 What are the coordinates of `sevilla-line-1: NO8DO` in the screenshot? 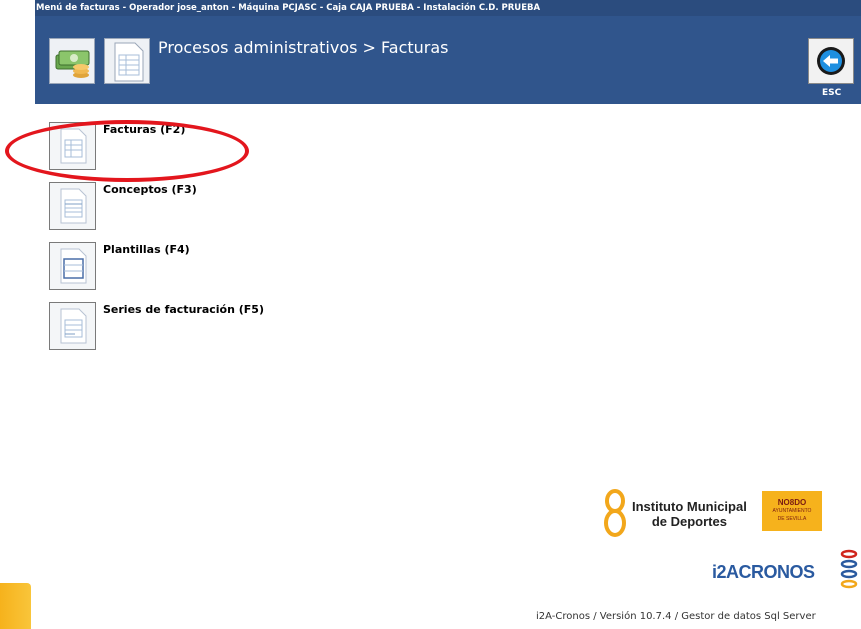 It's located at (792, 502).